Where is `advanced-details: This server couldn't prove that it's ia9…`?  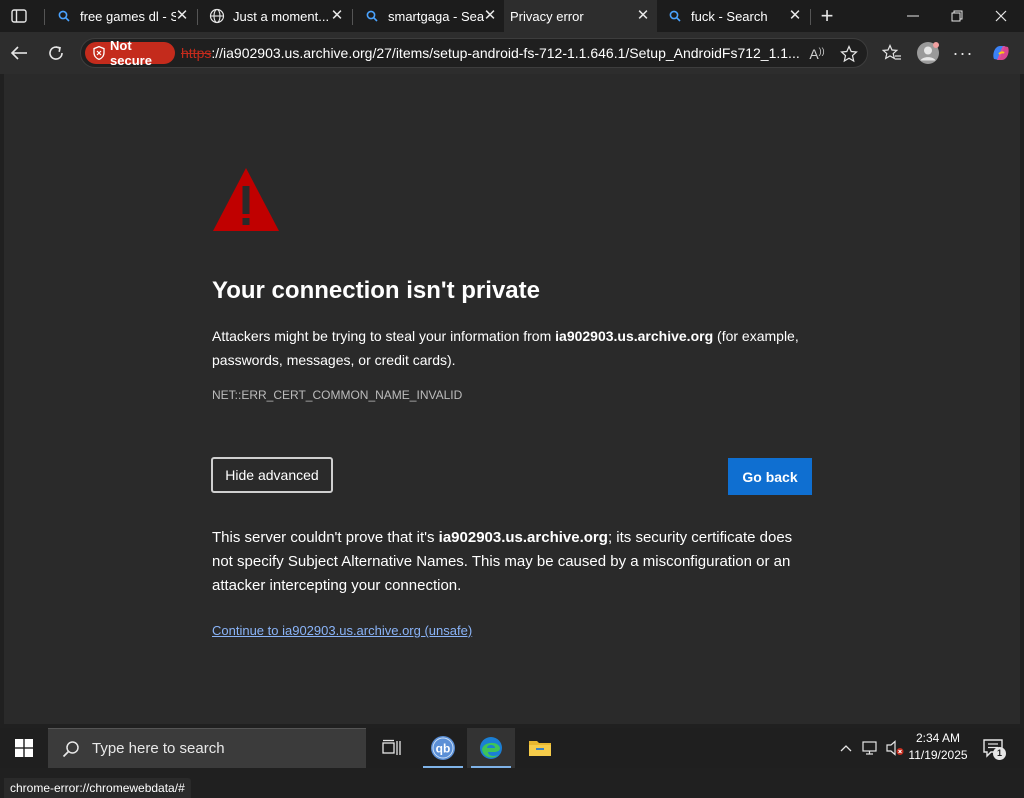 advanced-details: This server couldn't prove that it's ia9… is located at coordinates (502, 561).